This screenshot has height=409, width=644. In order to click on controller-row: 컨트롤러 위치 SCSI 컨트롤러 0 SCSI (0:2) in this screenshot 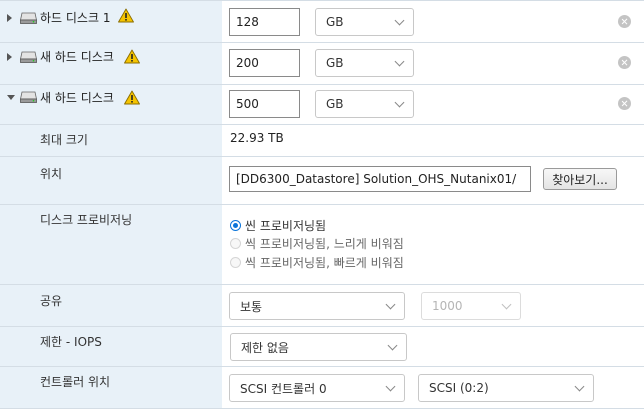, I will do `click(322, 387)`.